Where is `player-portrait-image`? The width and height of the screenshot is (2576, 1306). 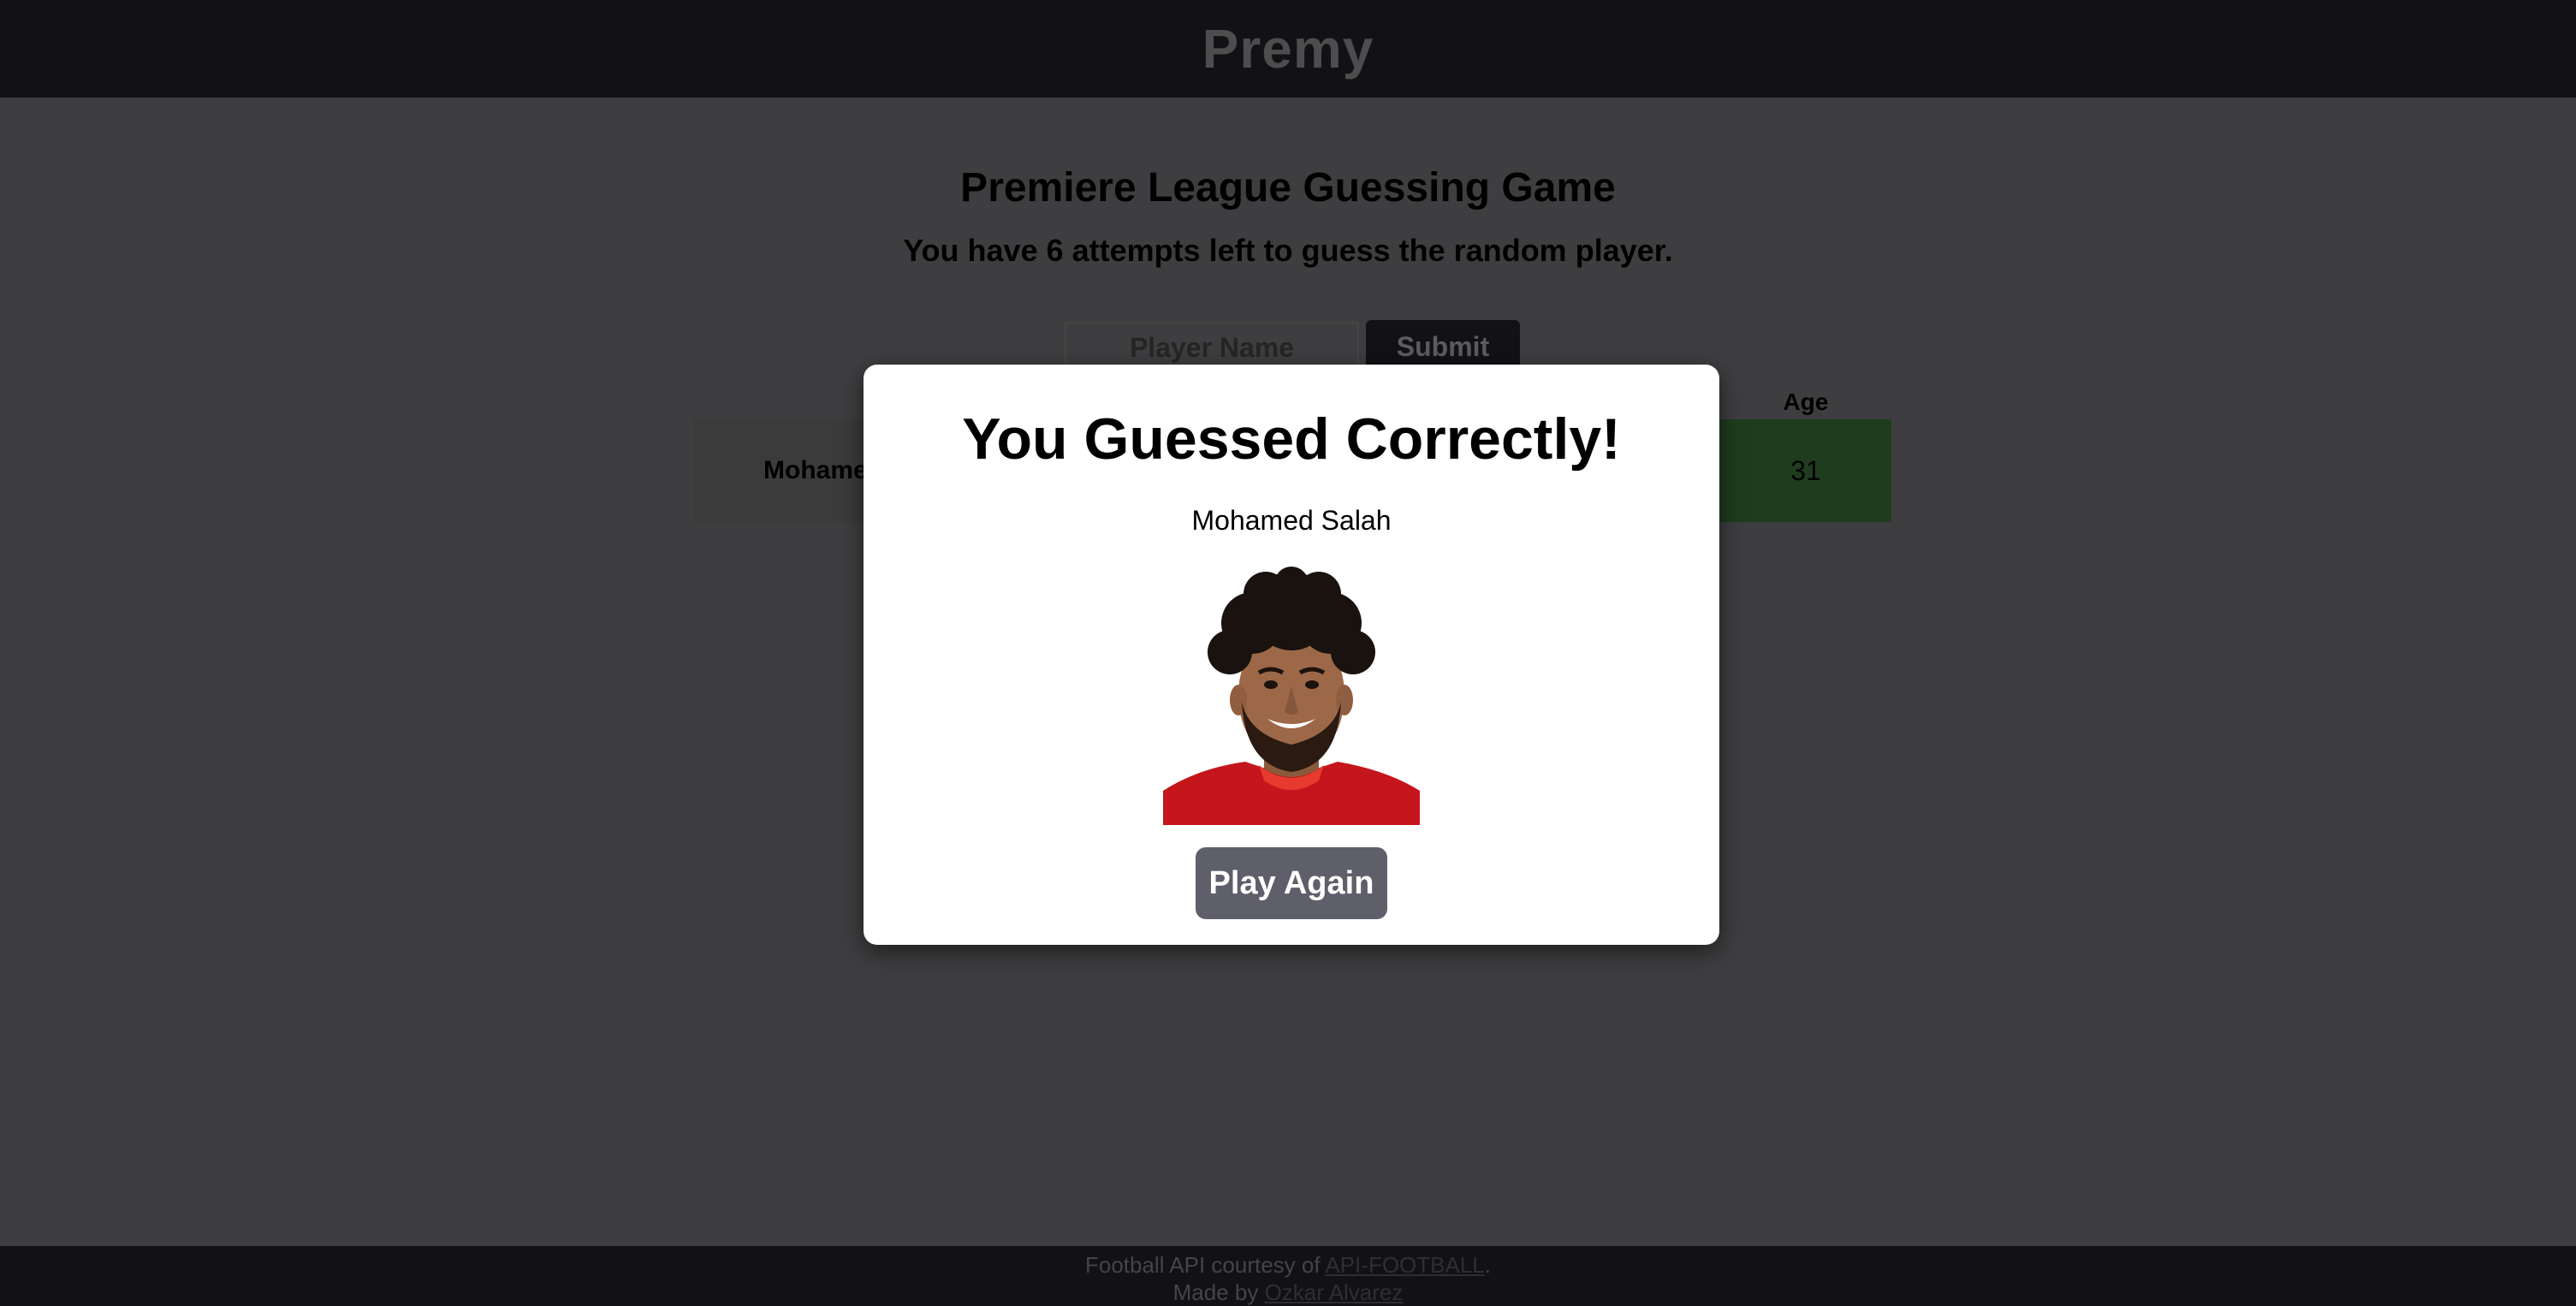
player-portrait-image is located at coordinates (1291, 696).